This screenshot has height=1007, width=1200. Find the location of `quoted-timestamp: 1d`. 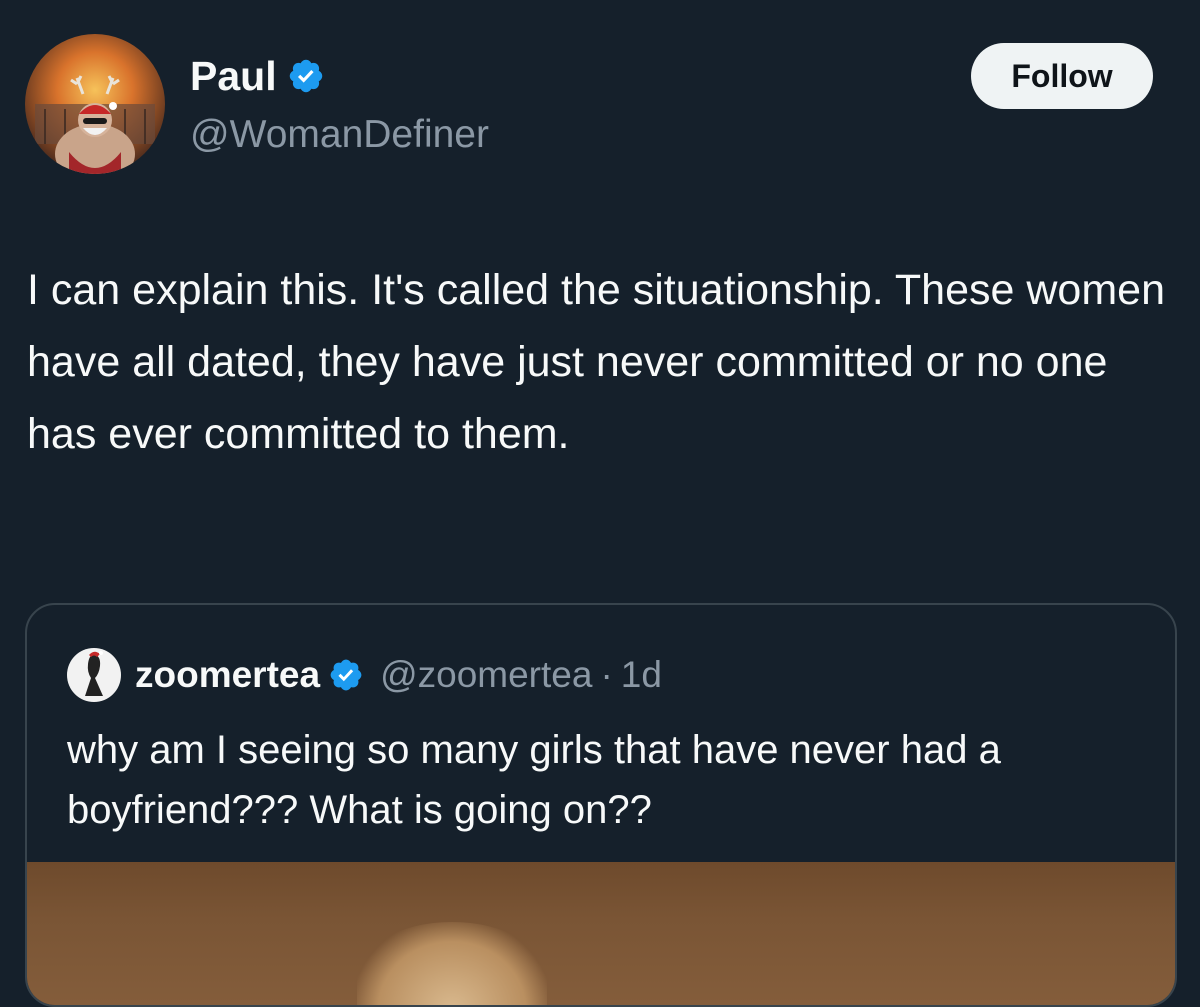

quoted-timestamp: 1d is located at coordinates (641, 675).